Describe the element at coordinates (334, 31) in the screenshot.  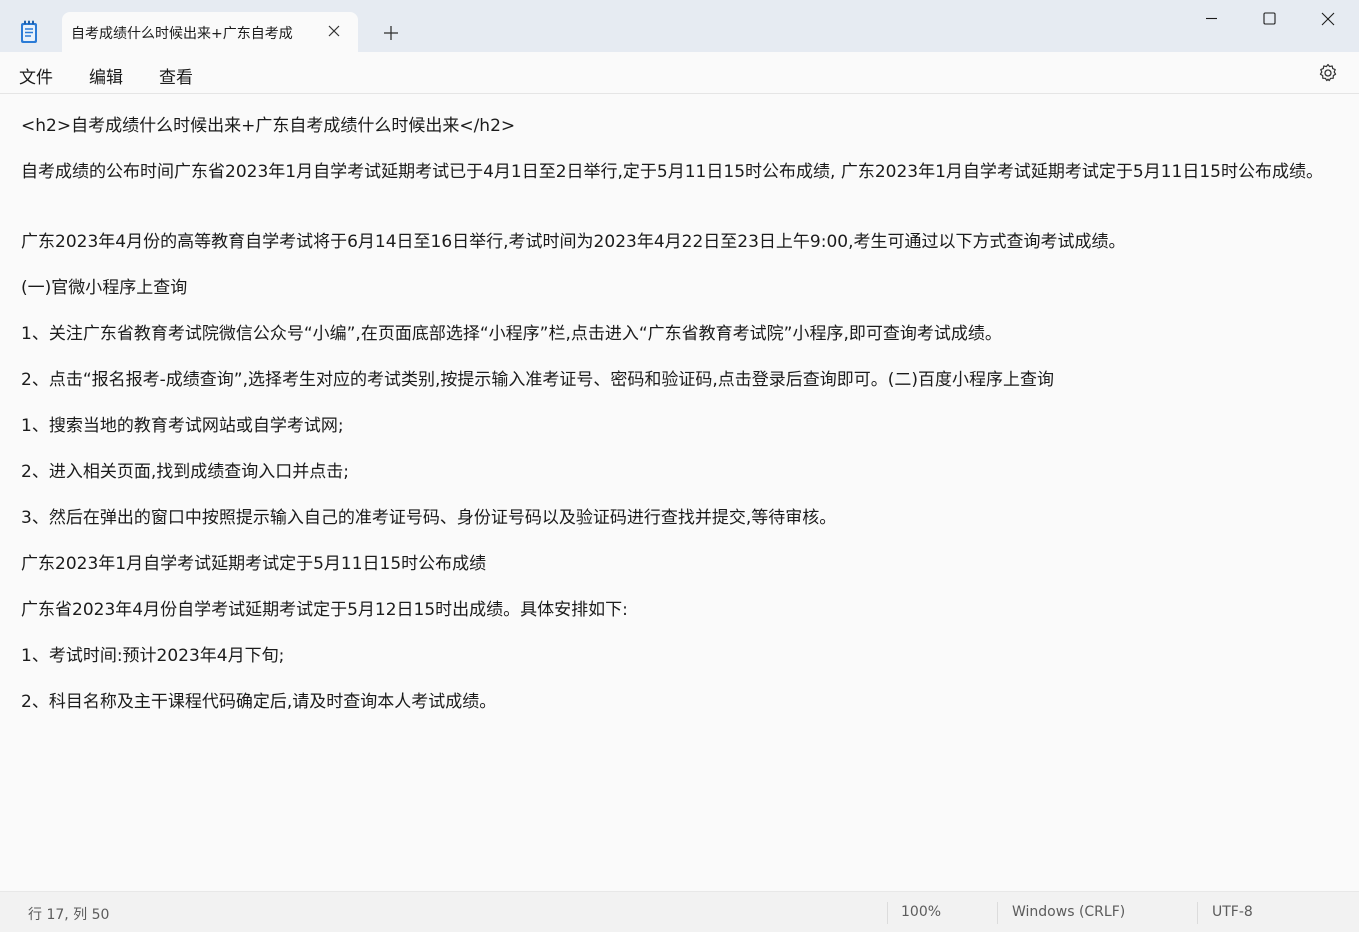
I see `close-tab-icon` at that location.